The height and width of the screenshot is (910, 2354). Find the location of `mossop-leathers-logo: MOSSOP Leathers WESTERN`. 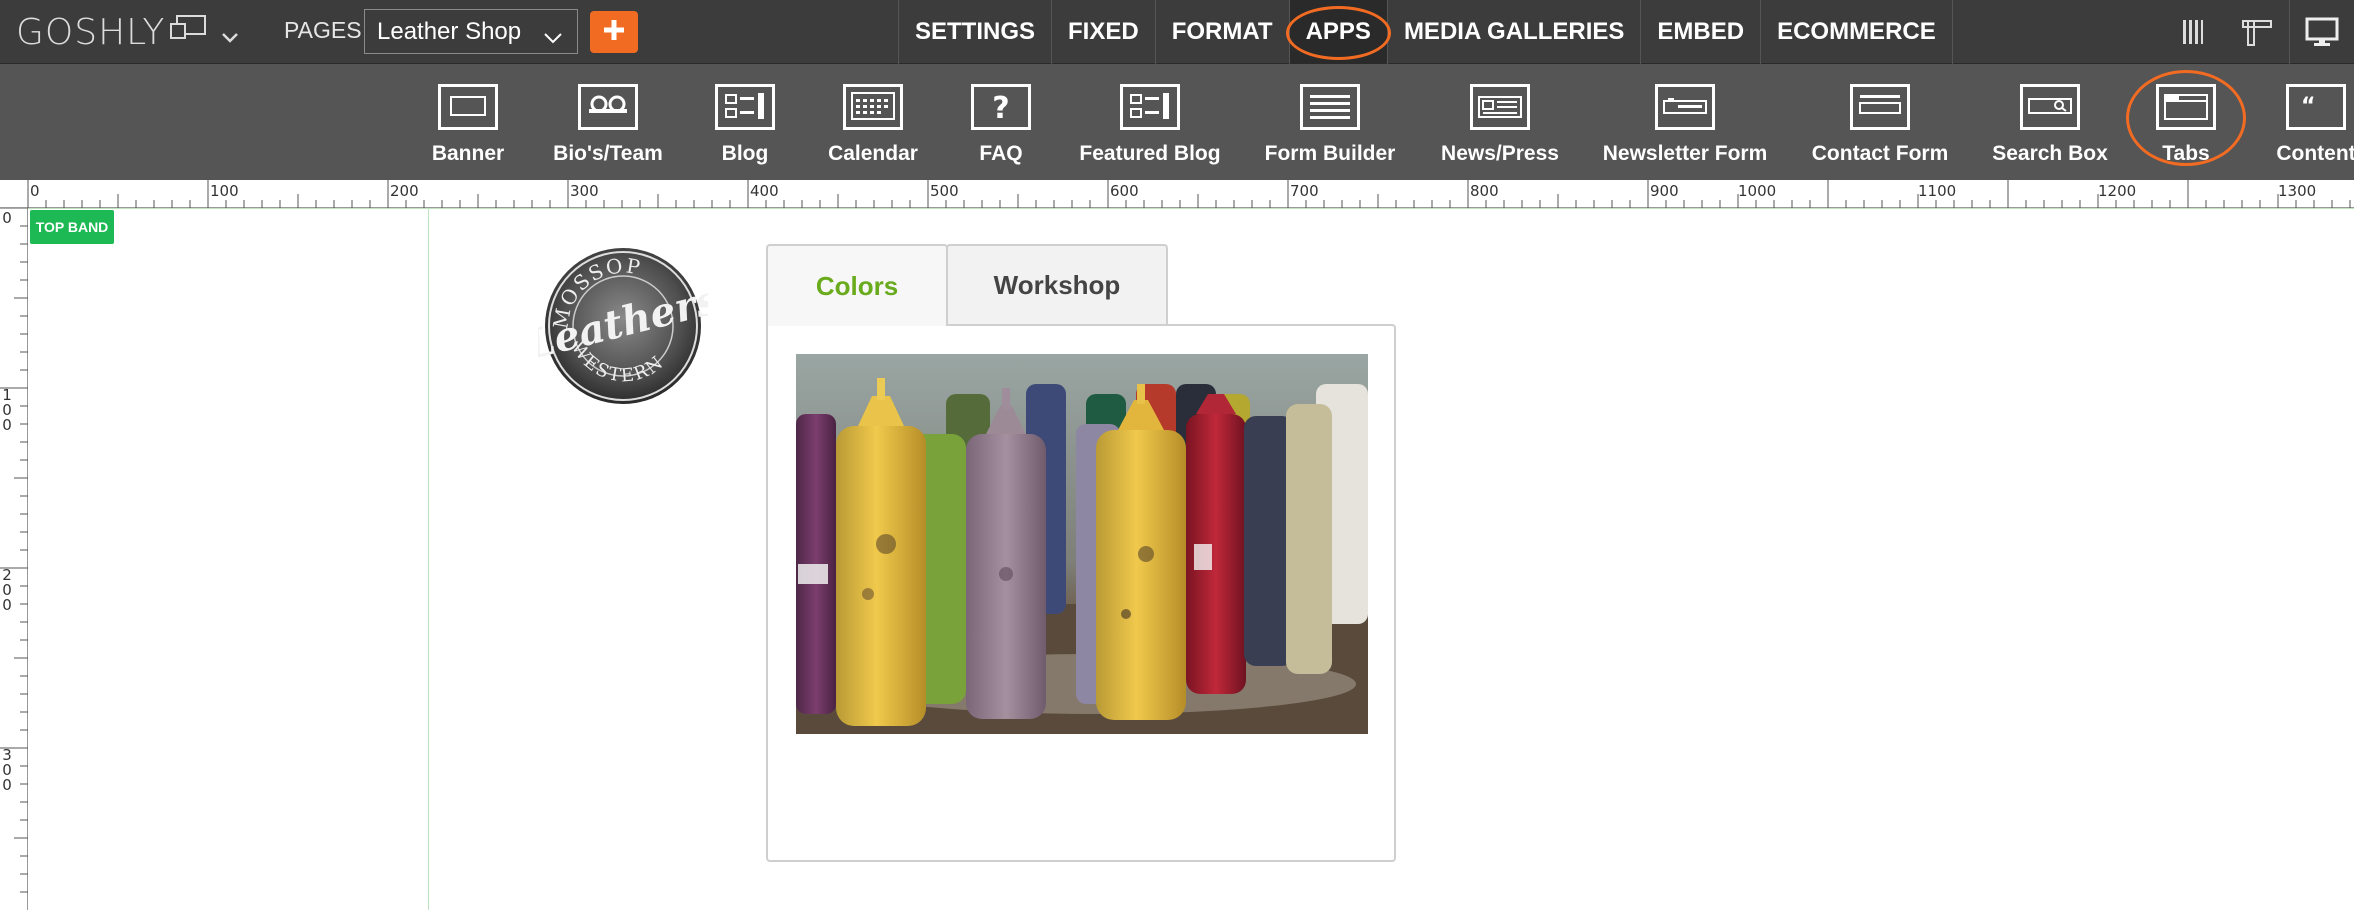

mossop-leathers-logo: MOSSOP Leathers WESTERN is located at coordinates (621, 326).